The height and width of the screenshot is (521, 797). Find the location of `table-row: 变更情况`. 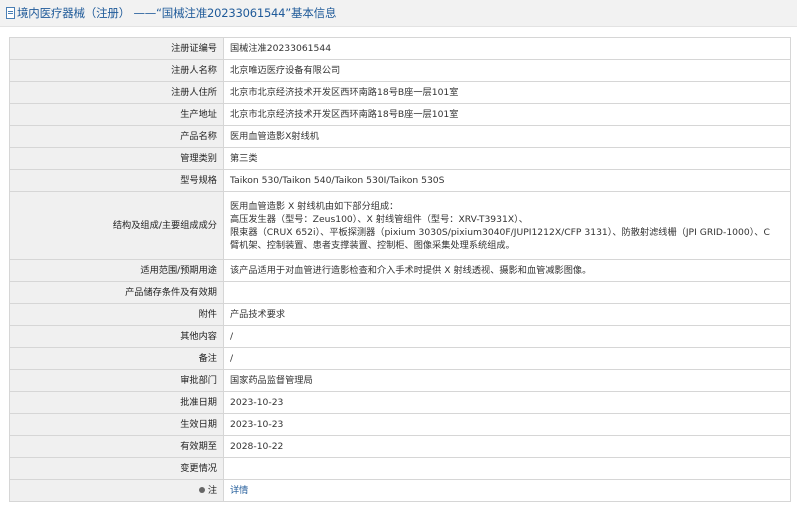

table-row: 变更情况 is located at coordinates (400, 468).